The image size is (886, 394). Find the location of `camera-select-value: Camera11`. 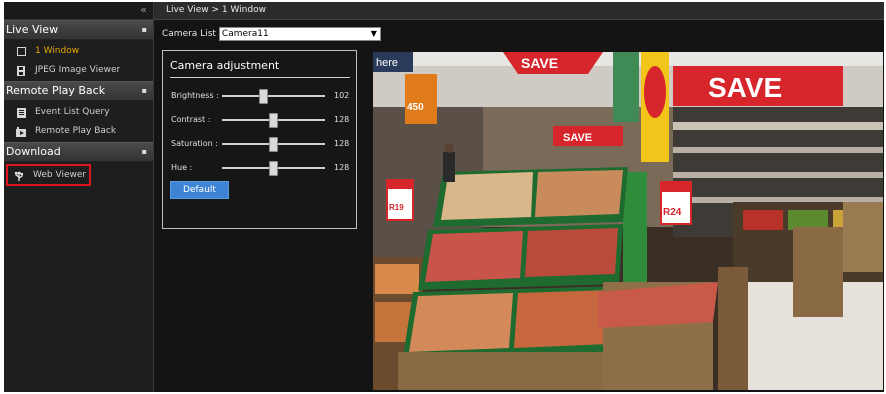

camera-select-value: Camera11 is located at coordinates (245, 34).